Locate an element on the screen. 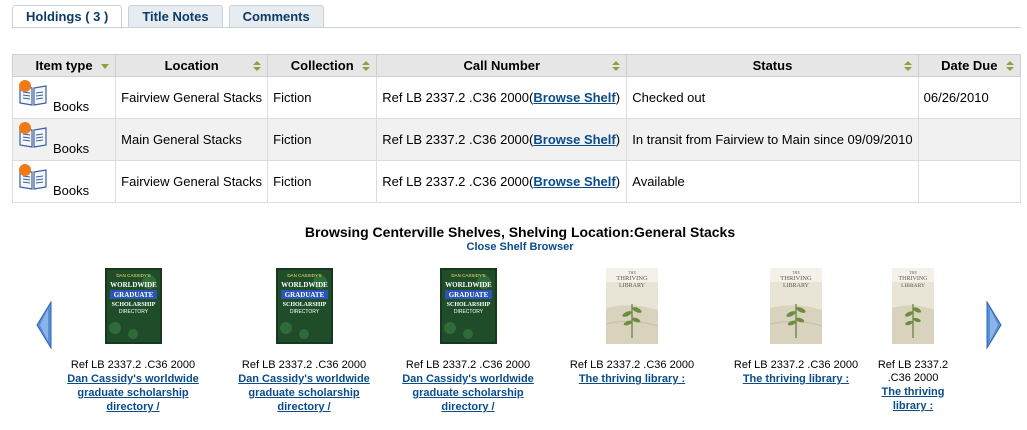 Image resolution: width=1027 pixels, height=430 pixels. cover-text: THRIVING is located at coordinates (632, 278).